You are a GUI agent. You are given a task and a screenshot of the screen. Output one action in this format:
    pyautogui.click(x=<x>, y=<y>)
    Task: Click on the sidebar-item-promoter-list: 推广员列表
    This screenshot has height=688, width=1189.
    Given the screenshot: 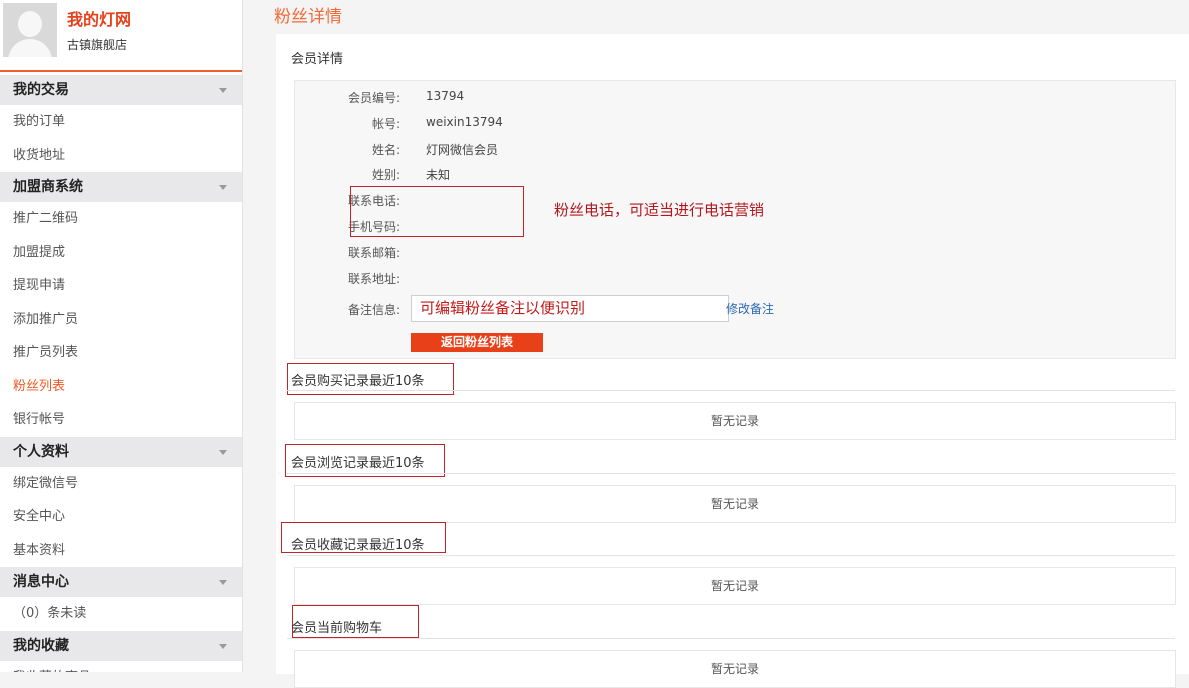 What is the action you would take?
    pyautogui.click(x=121, y=353)
    